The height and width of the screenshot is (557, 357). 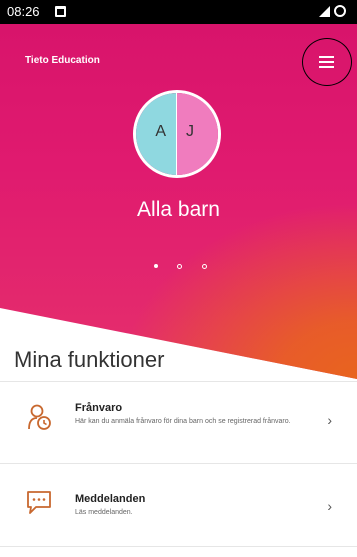 What do you see at coordinates (156, 266) in the screenshot?
I see `page-dot-active` at bounding box center [156, 266].